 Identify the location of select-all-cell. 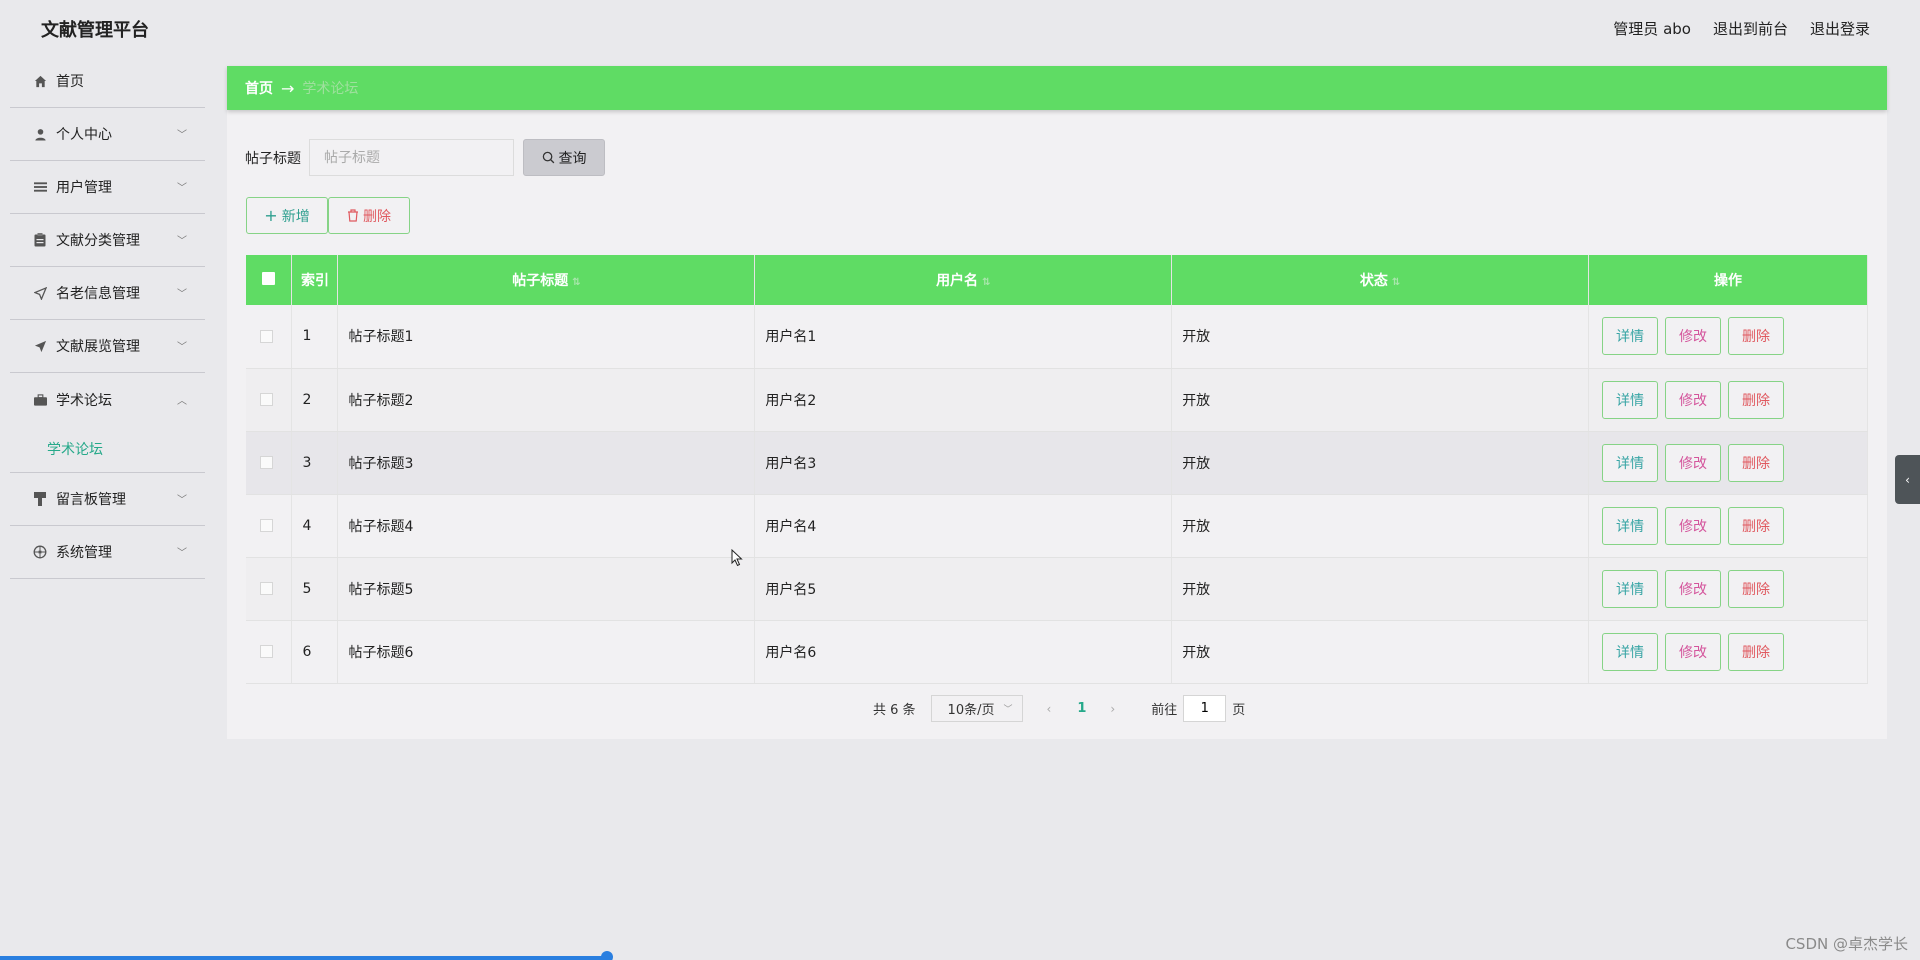
(269, 280).